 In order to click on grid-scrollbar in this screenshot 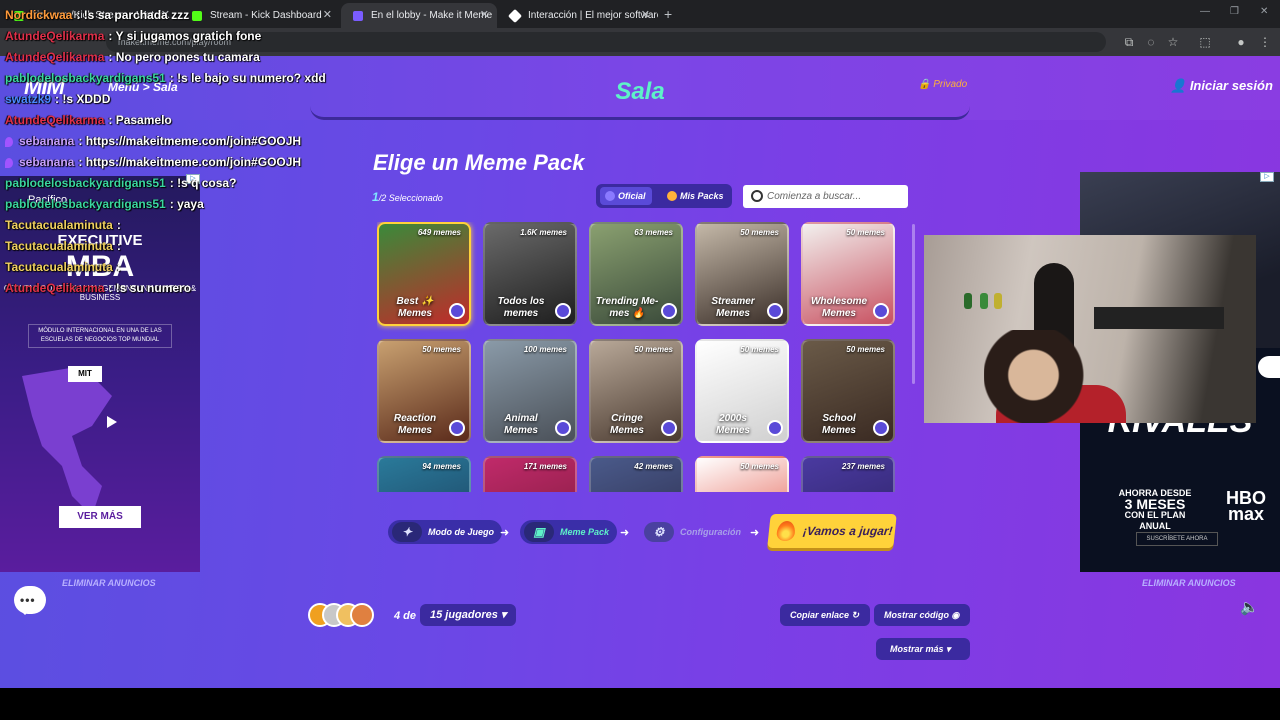, I will do `click(913, 304)`.